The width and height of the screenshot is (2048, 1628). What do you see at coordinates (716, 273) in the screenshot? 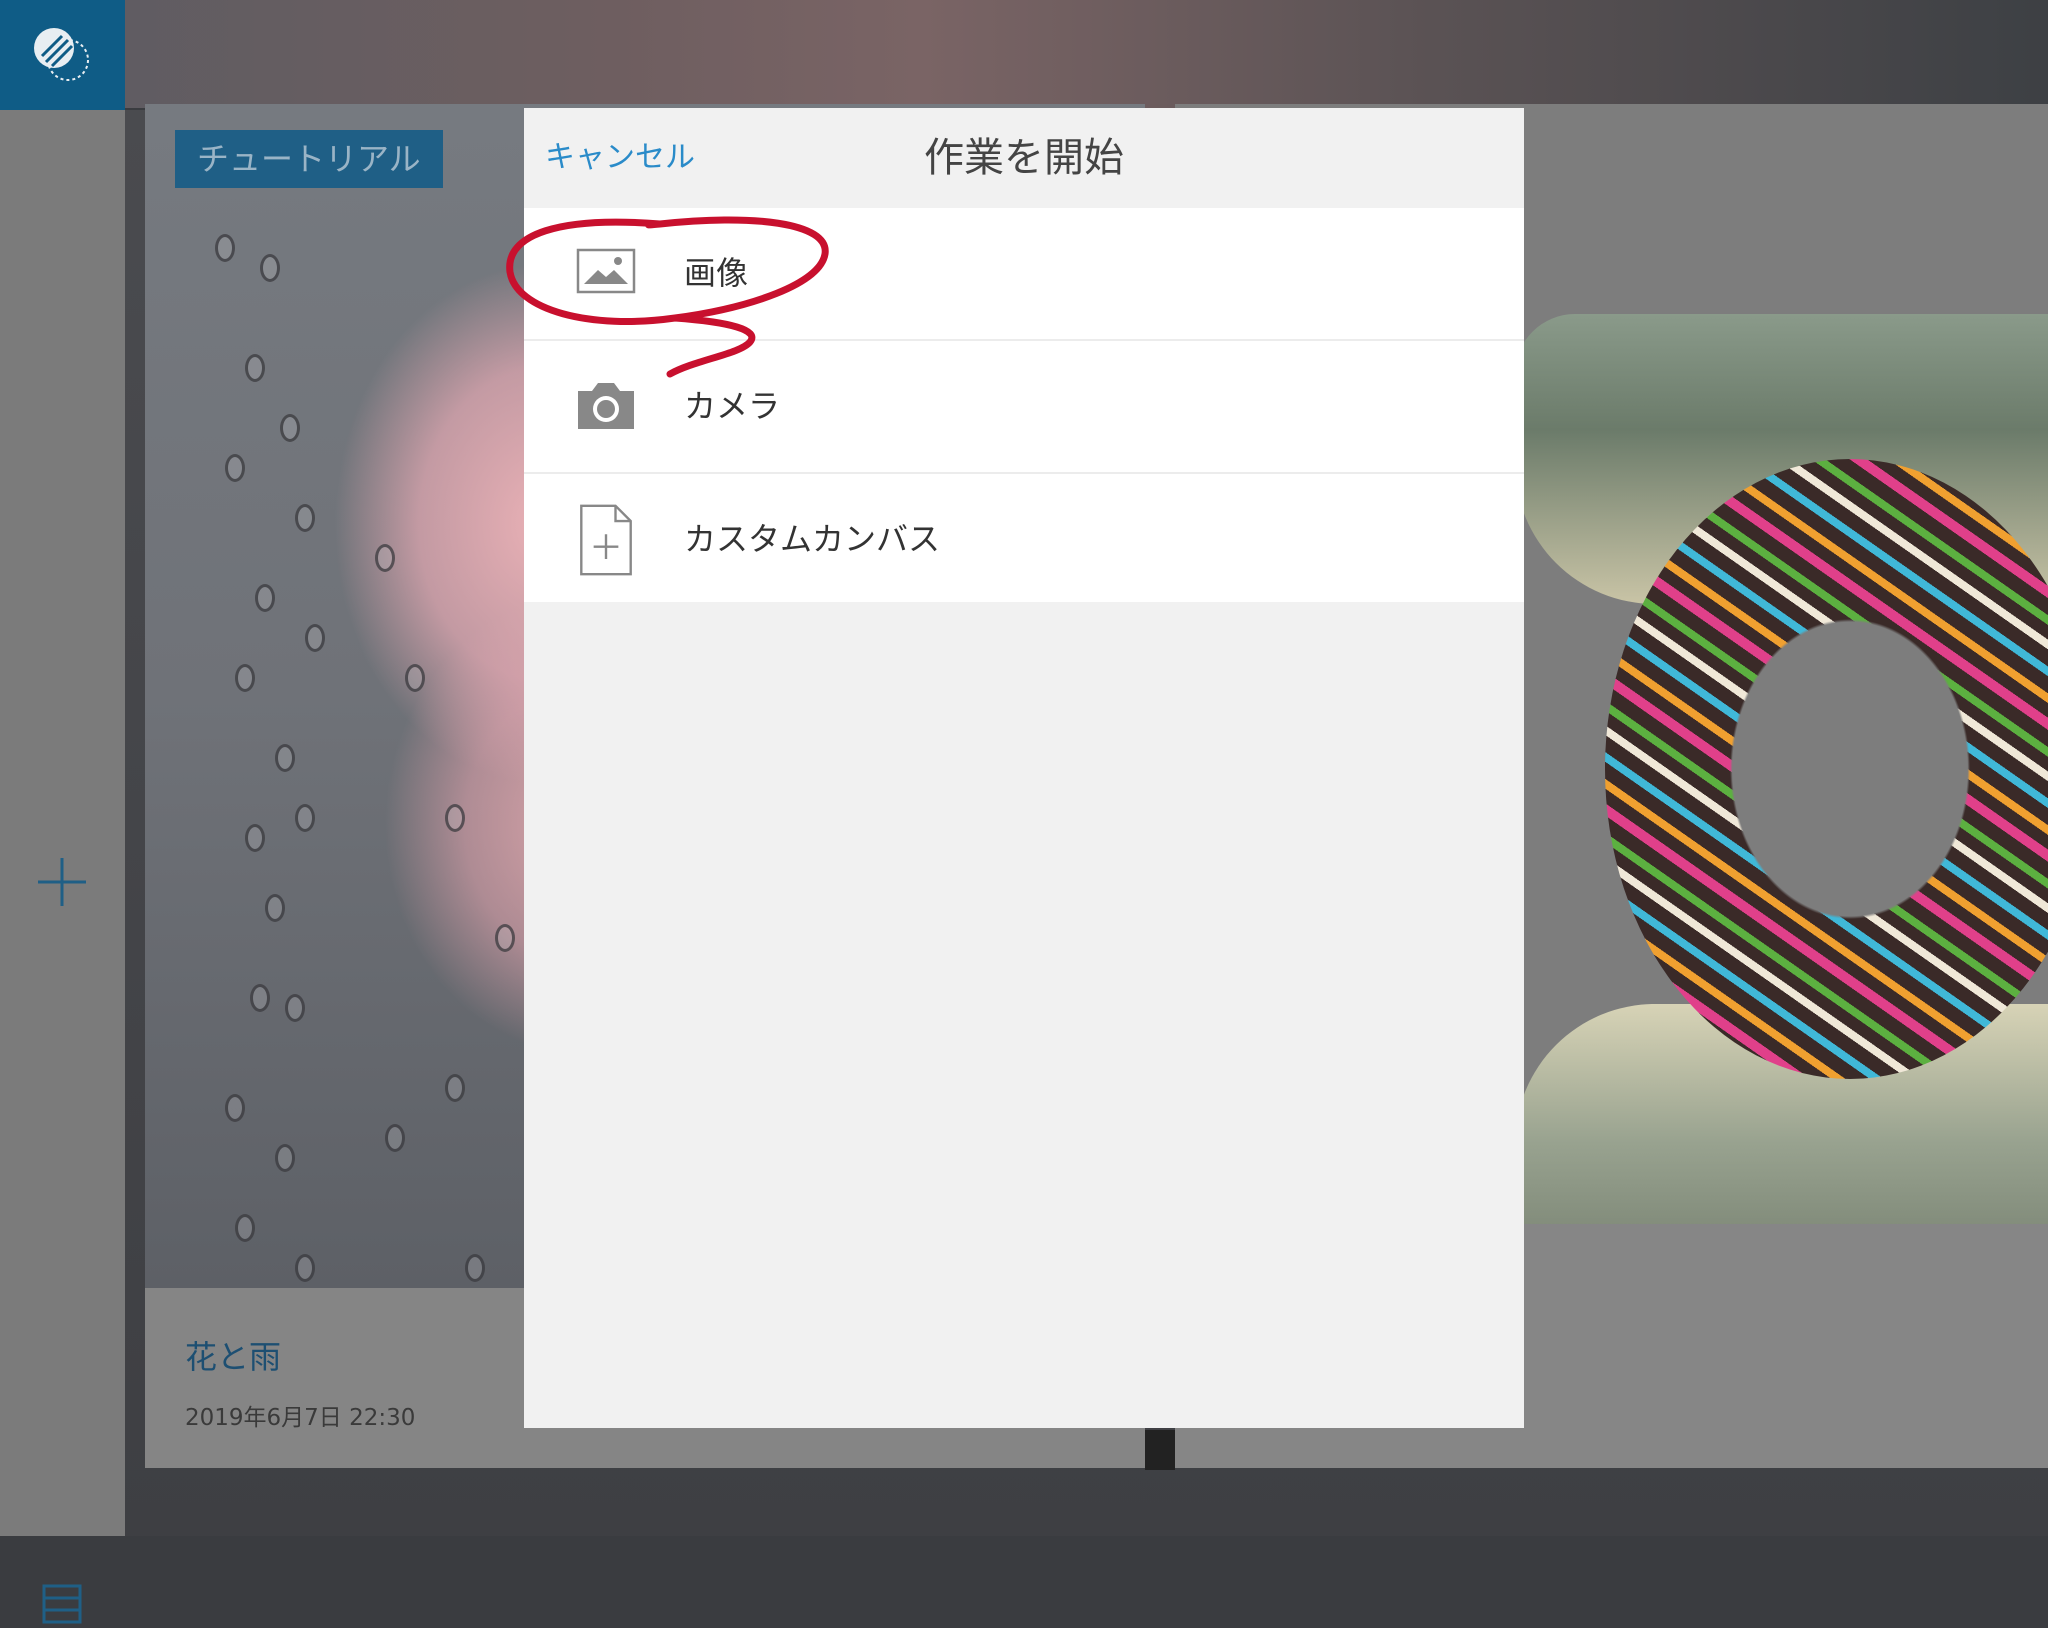
I see `option-label: 画像` at bounding box center [716, 273].